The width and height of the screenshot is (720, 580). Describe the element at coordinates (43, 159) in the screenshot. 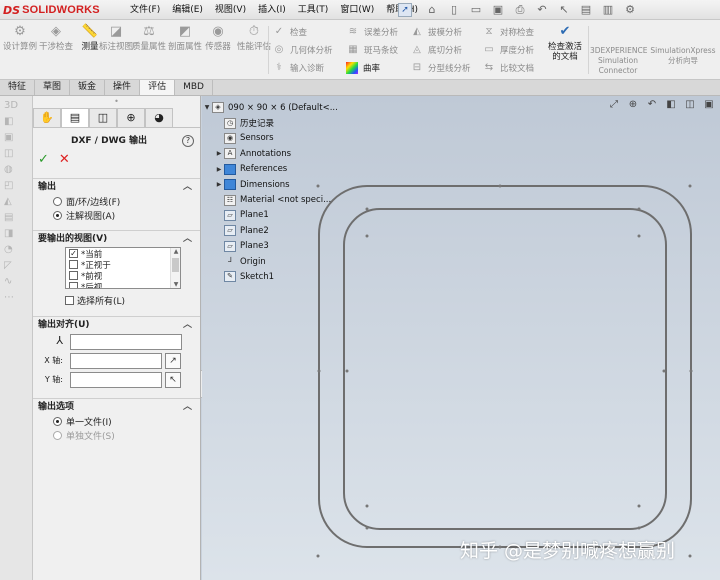

I see `ok-check-icon: ✓` at that location.